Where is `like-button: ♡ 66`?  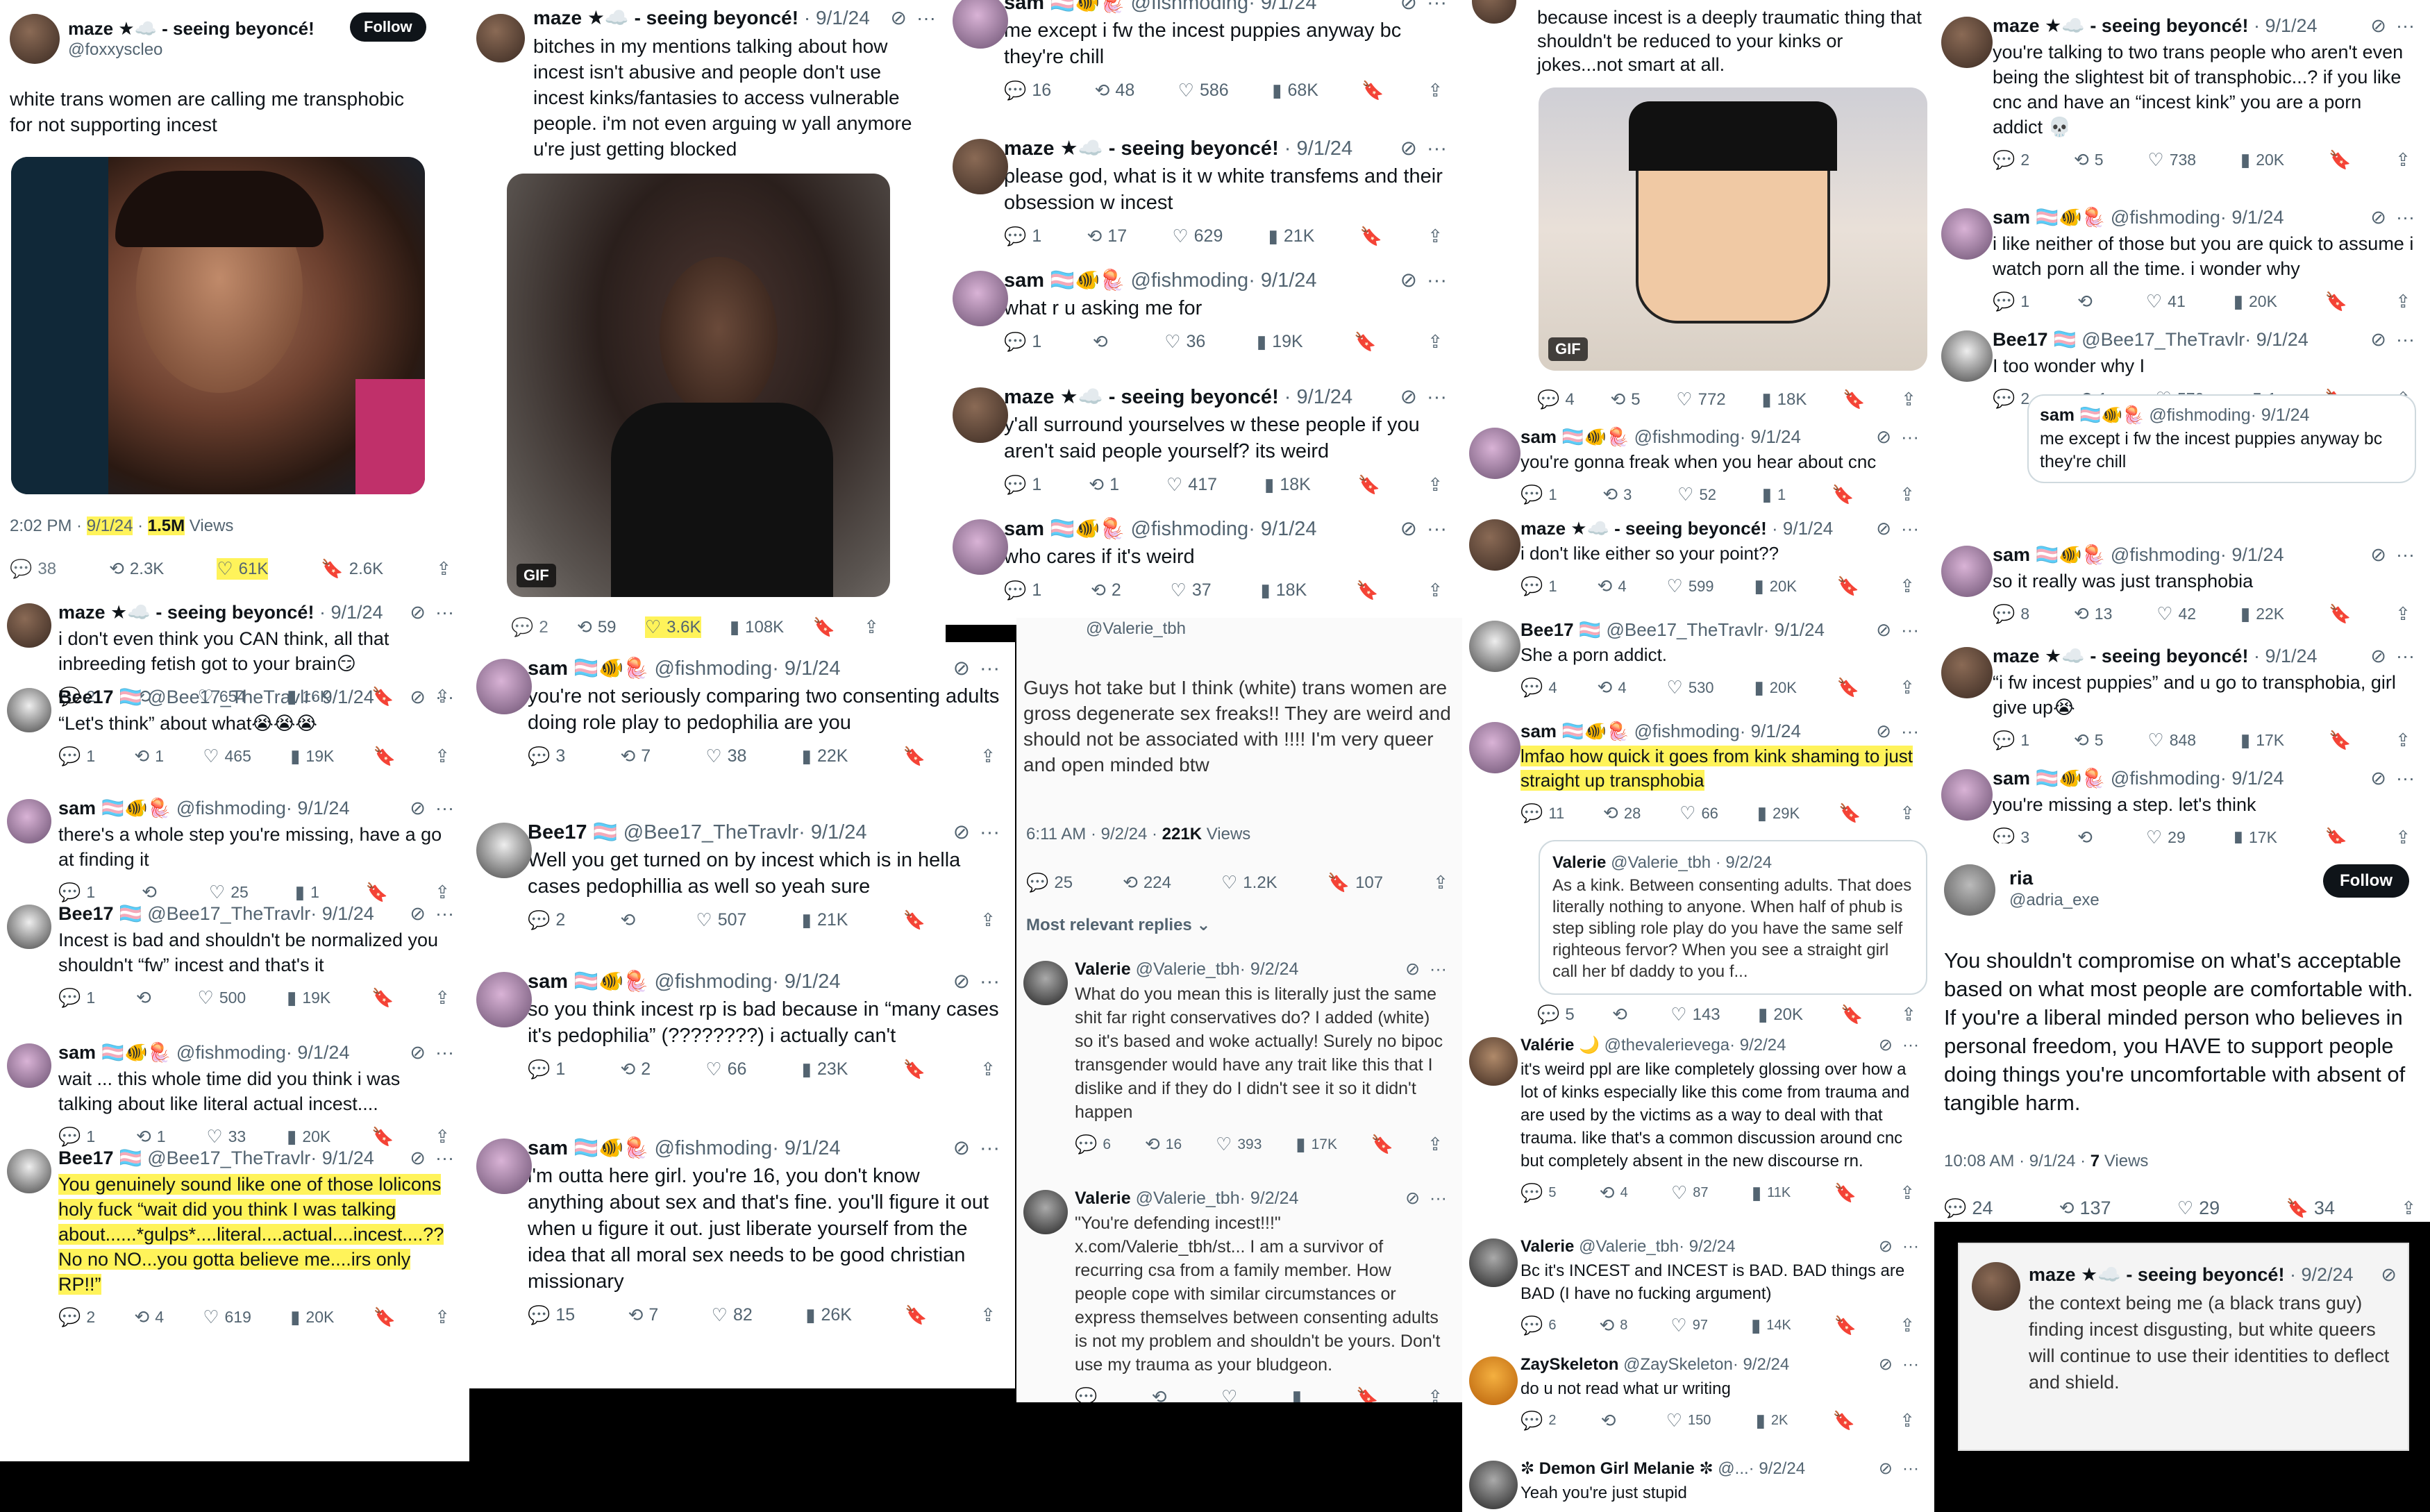
like-button: ♡ 66 is located at coordinates (725, 1069).